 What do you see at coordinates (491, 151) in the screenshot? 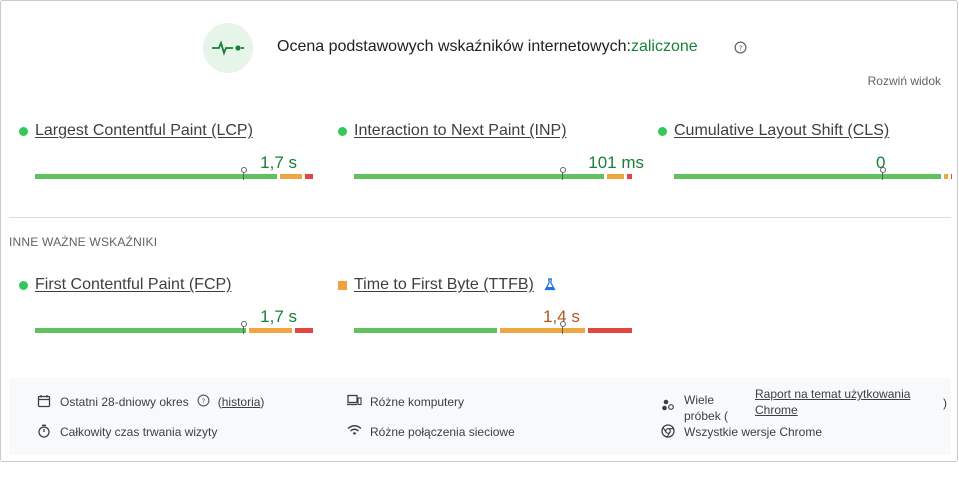
I see `metric-inp: Interaction to Next Paint (INP) 101 ms` at bounding box center [491, 151].